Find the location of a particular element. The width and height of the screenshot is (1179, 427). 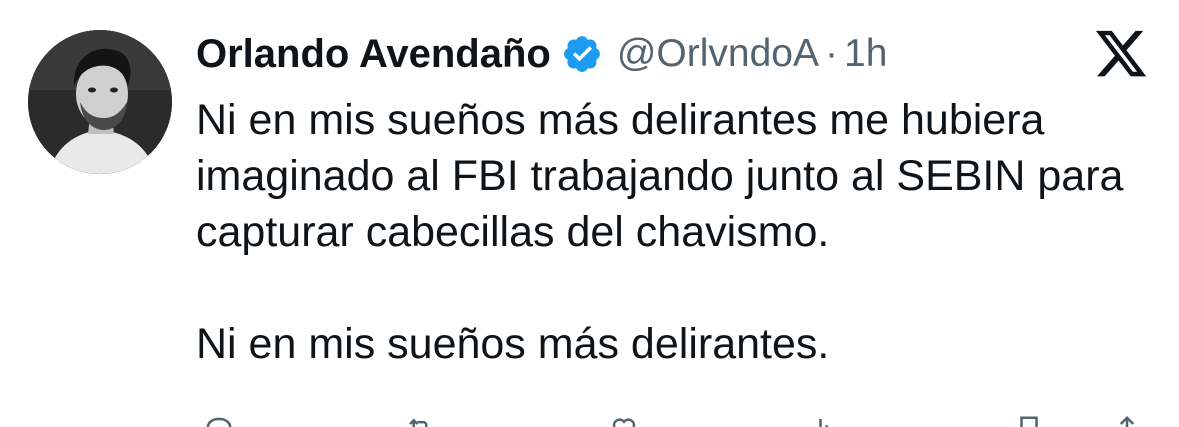

author-name: Orlando Avendaño is located at coordinates (373, 54).